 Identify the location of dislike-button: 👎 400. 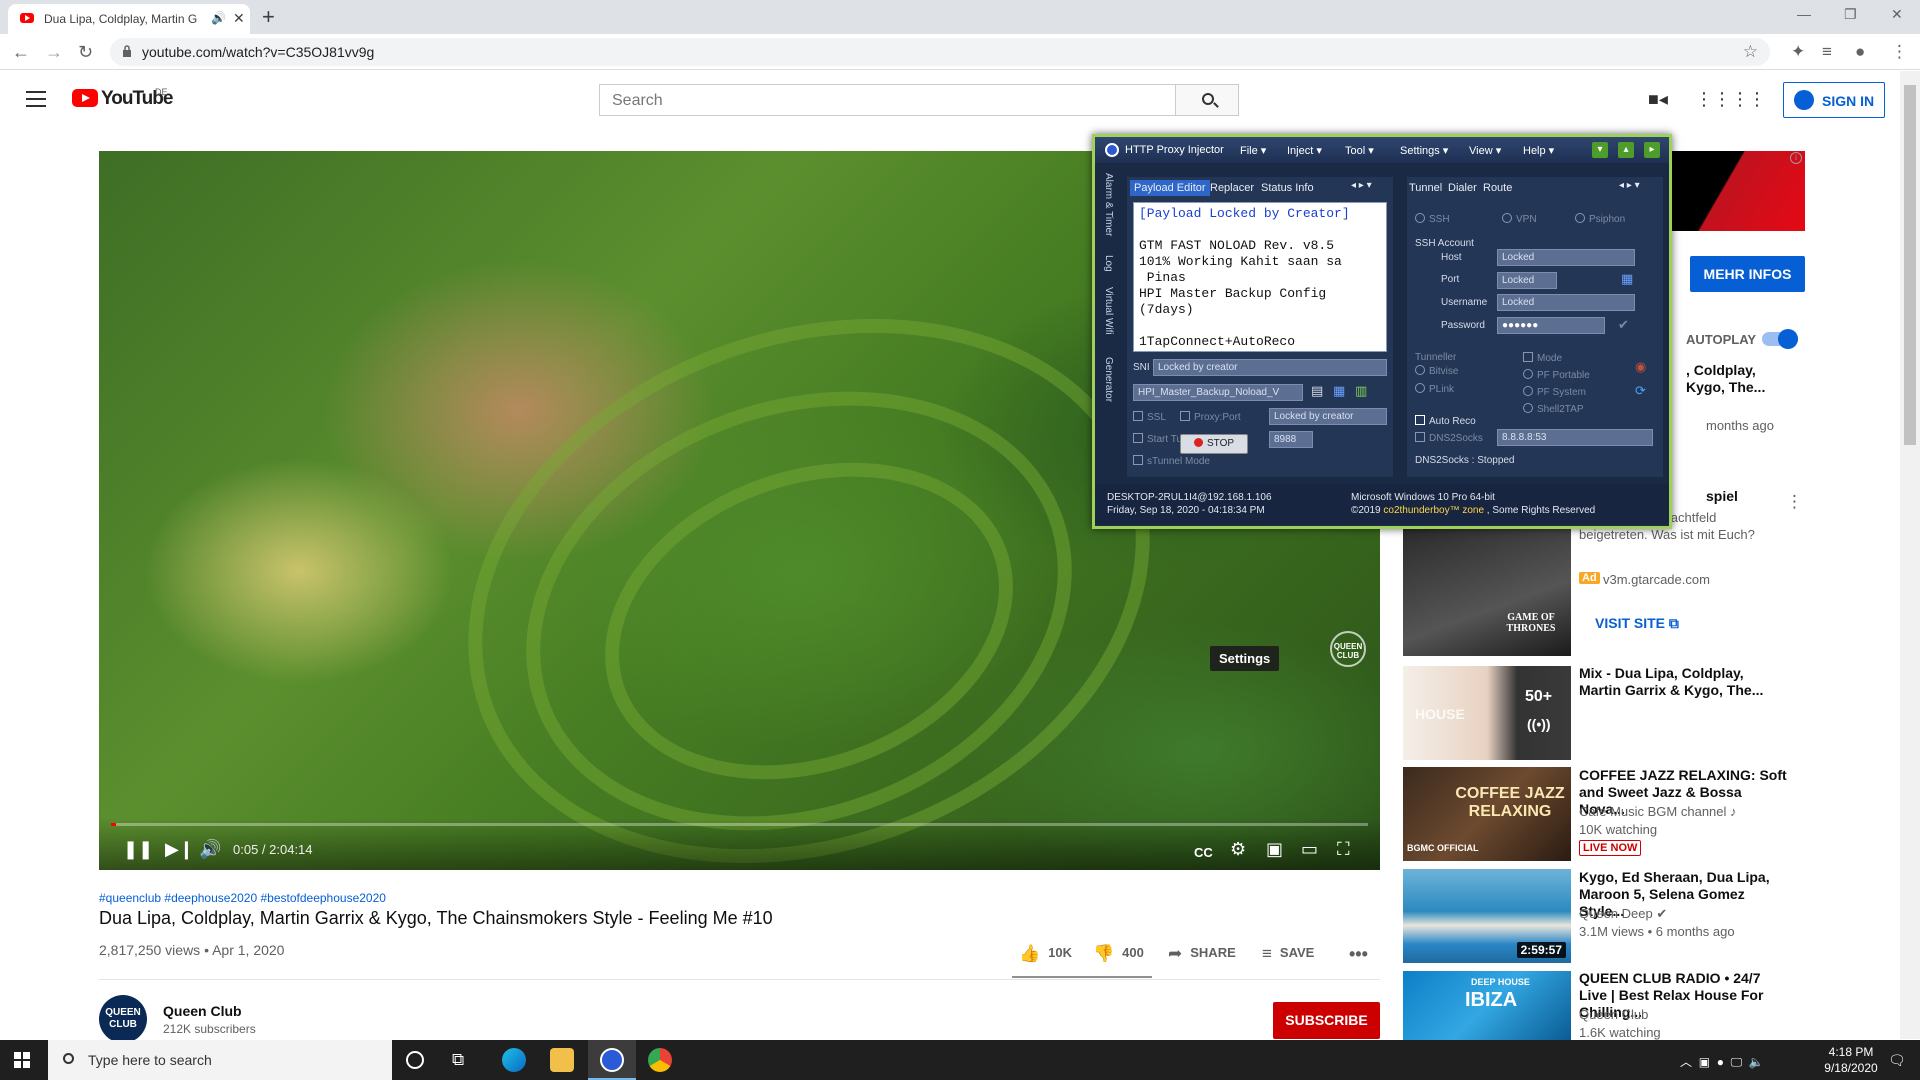
(1118, 954).